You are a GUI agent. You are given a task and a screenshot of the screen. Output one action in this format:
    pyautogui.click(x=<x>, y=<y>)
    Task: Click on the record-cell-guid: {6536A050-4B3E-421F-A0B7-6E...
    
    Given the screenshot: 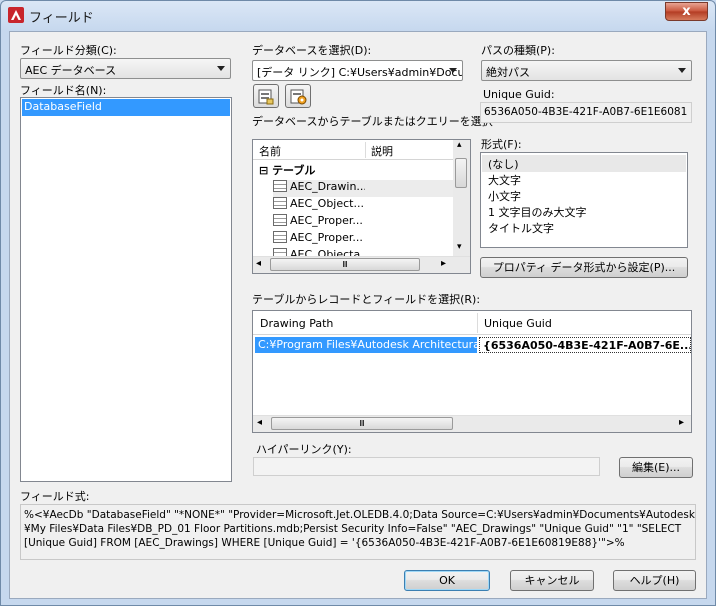 What is the action you would take?
    pyautogui.click(x=585, y=345)
    